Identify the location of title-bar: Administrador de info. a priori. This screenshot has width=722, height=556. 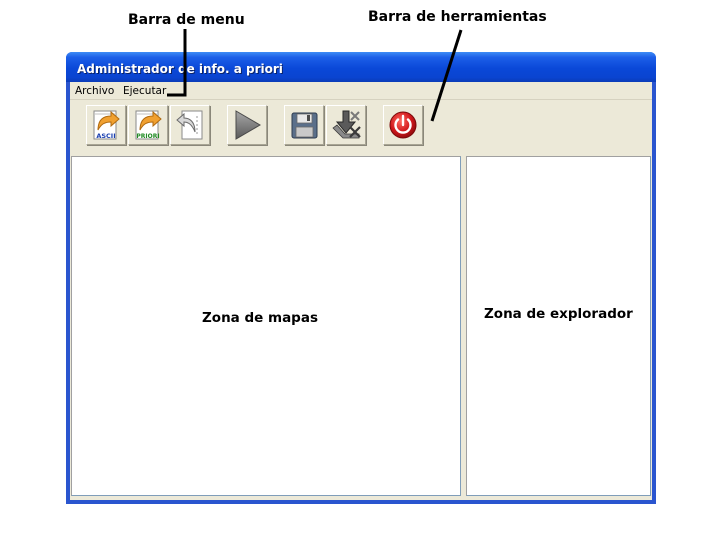
(361, 67).